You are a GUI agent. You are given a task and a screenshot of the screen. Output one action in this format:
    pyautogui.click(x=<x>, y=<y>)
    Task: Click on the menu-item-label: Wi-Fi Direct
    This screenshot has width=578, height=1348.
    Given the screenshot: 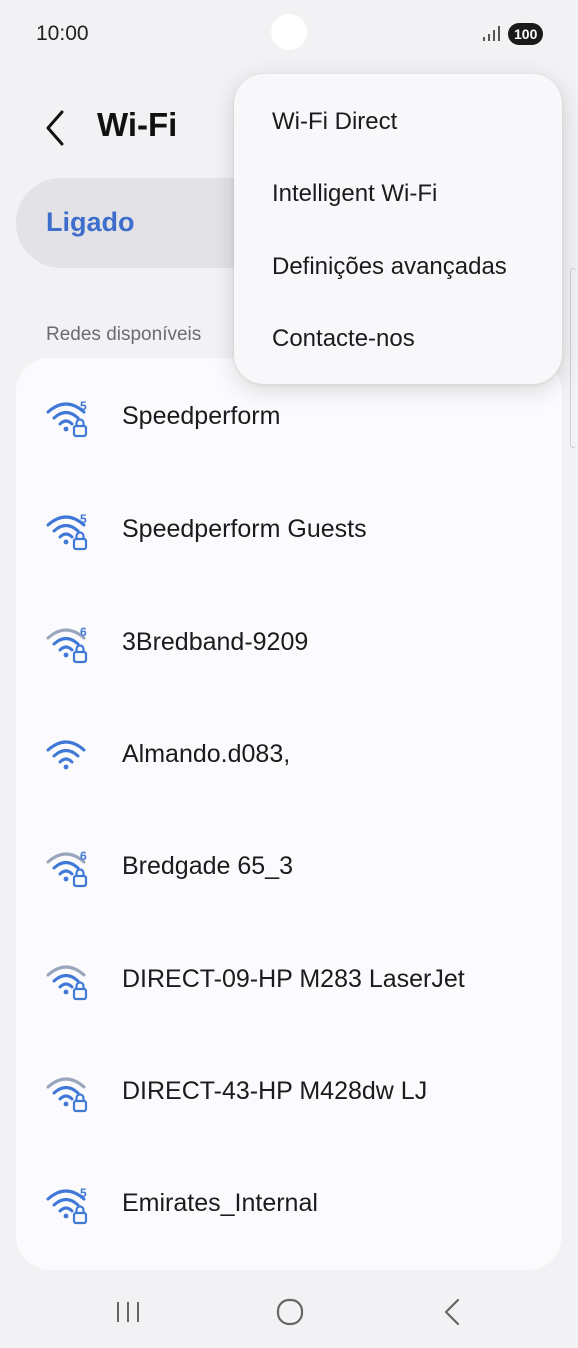 What is the action you would take?
    pyautogui.click(x=335, y=121)
    